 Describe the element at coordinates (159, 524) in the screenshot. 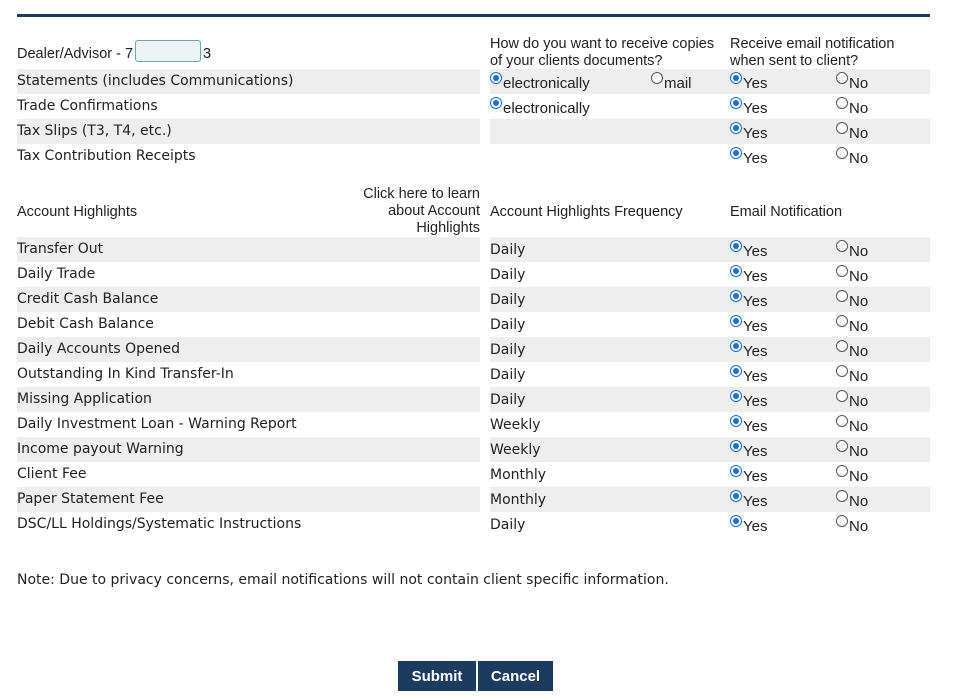

I see `row-label: DSC/LL Holdings/Systematic Instructions` at that location.